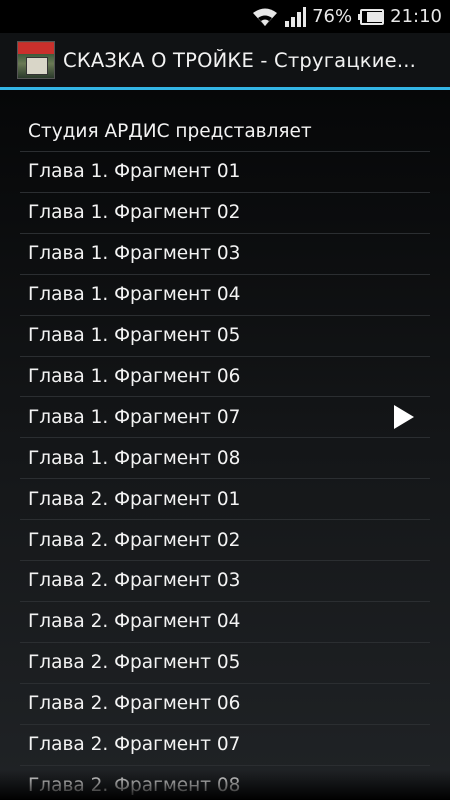 The width and height of the screenshot is (450, 800). What do you see at coordinates (134, 254) in the screenshot?
I see `list-item-label: Глава 1. Фрагмент 03` at bounding box center [134, 254].